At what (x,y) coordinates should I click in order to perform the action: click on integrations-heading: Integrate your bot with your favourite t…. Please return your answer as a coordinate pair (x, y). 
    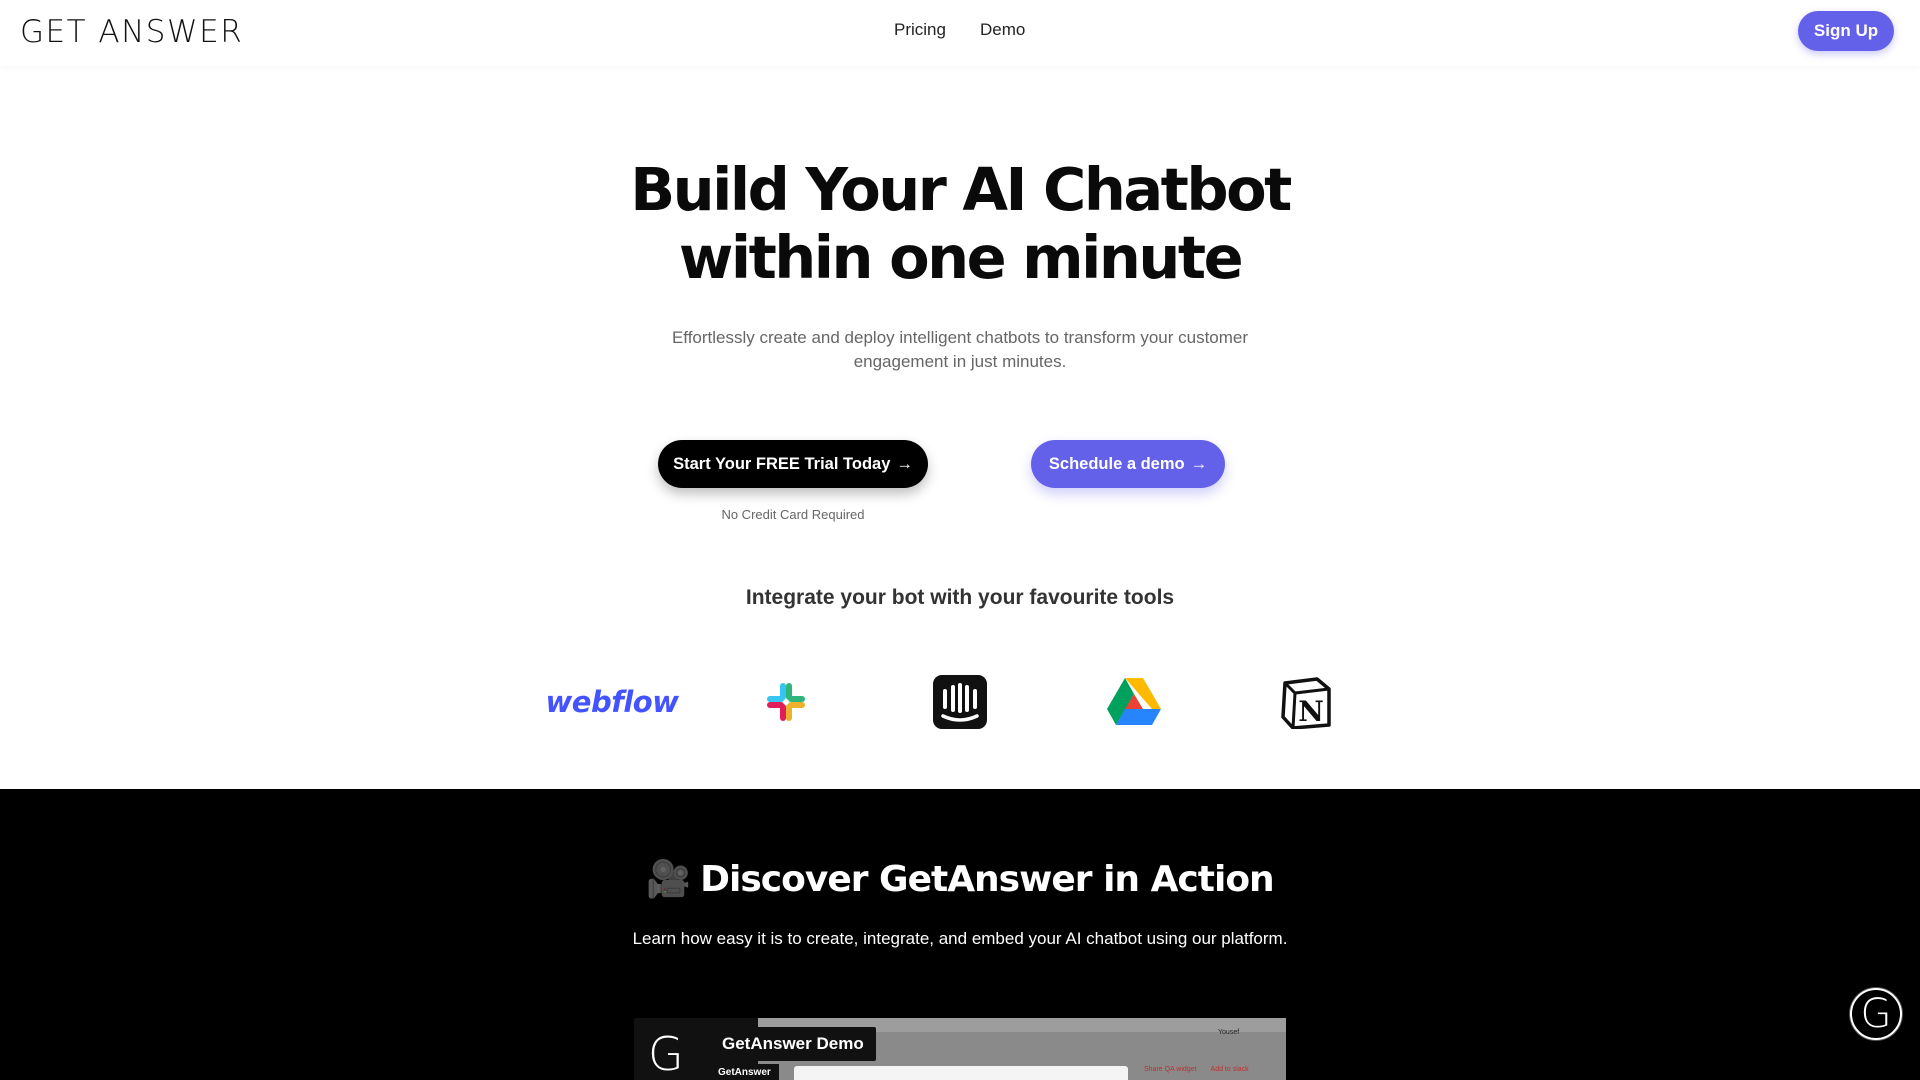
    Looking at the image, I should click on (960, 597).